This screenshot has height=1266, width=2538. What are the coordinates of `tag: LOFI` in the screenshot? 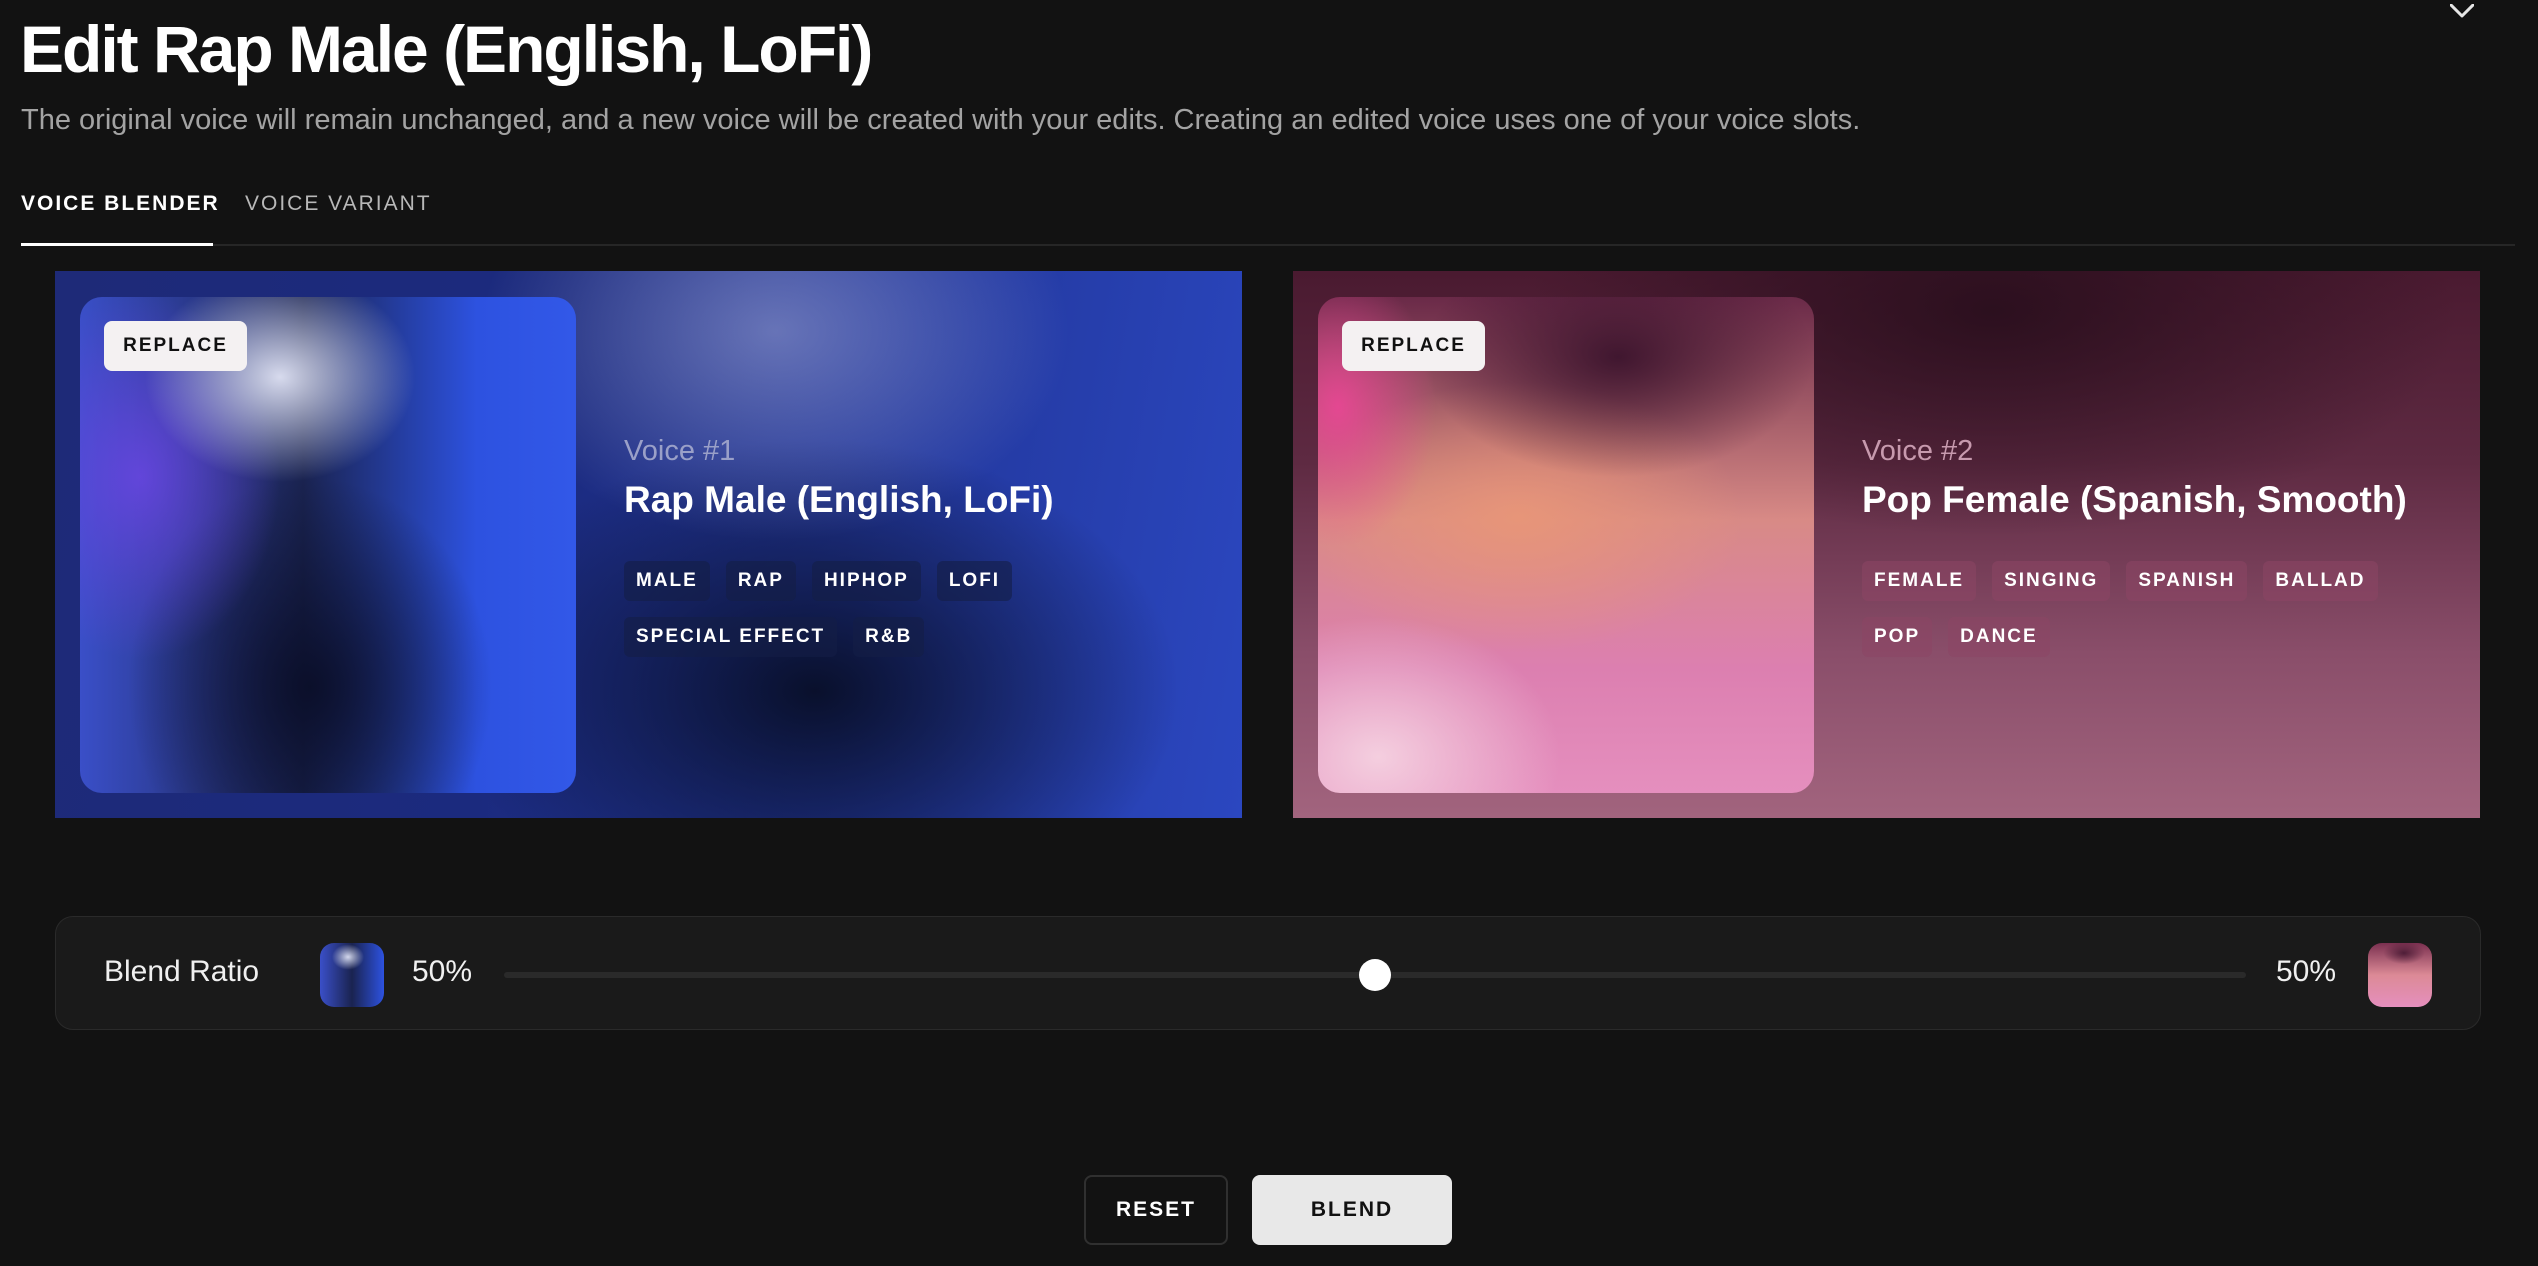 It's located at (974, 581).